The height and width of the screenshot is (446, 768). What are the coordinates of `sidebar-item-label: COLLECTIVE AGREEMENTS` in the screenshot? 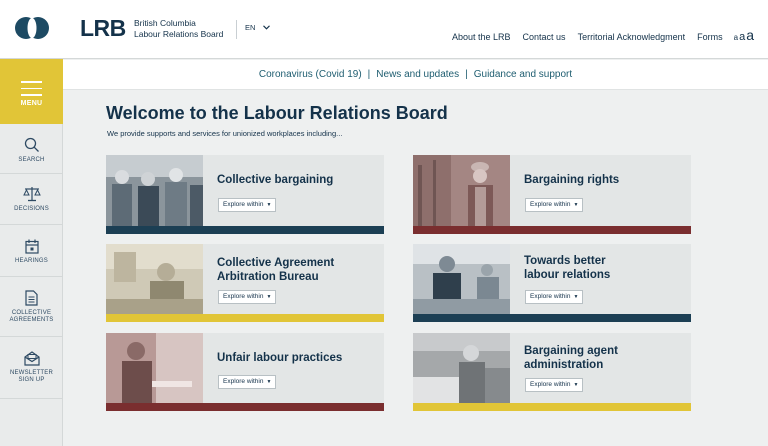 It's located at (31, 317).